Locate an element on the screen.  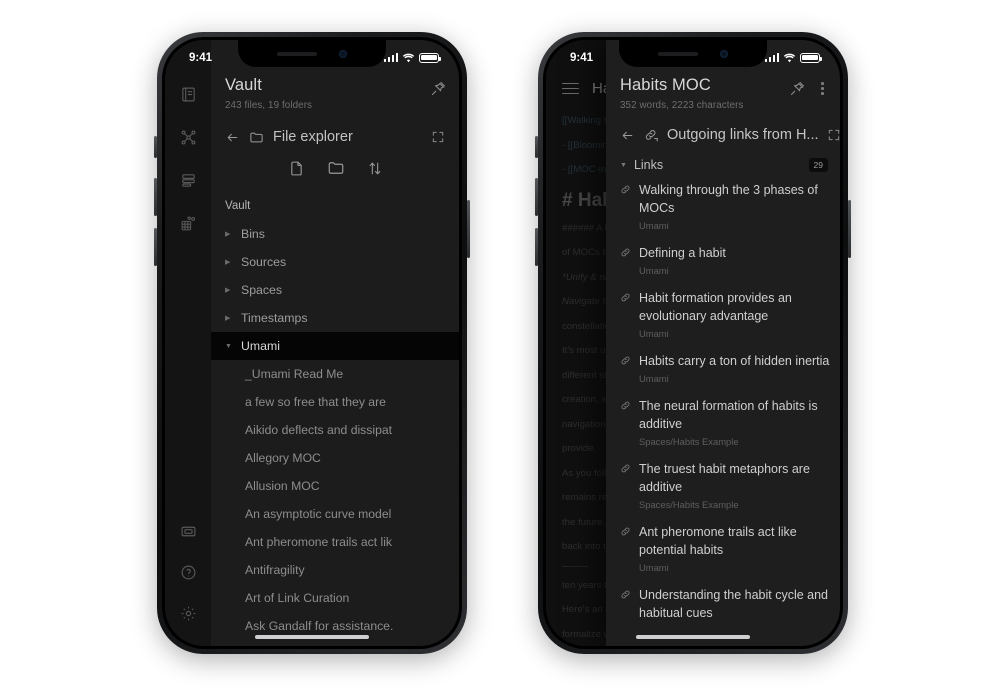
link-title: The truest habit metaphors are additive is located at coordinates (724, 478).